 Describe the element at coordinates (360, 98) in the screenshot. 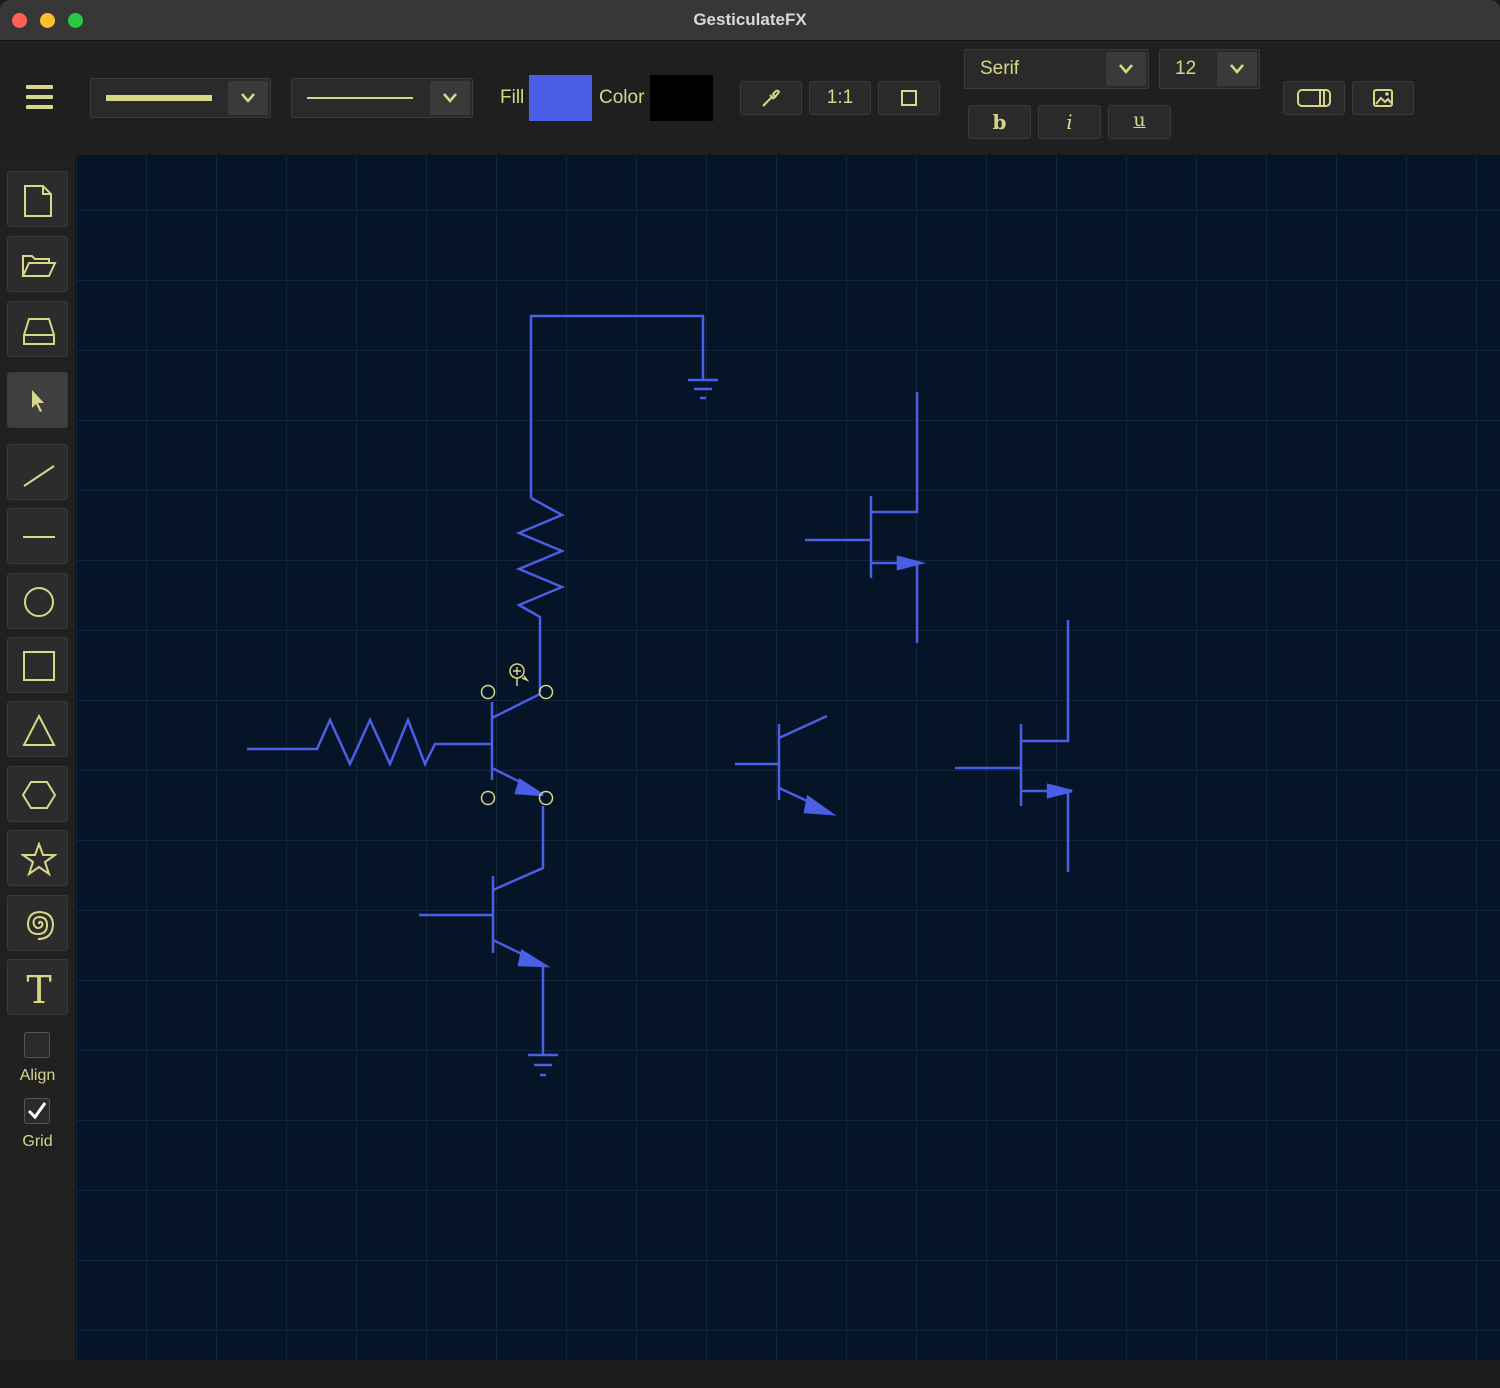

I see `line-style-preview` at that location.